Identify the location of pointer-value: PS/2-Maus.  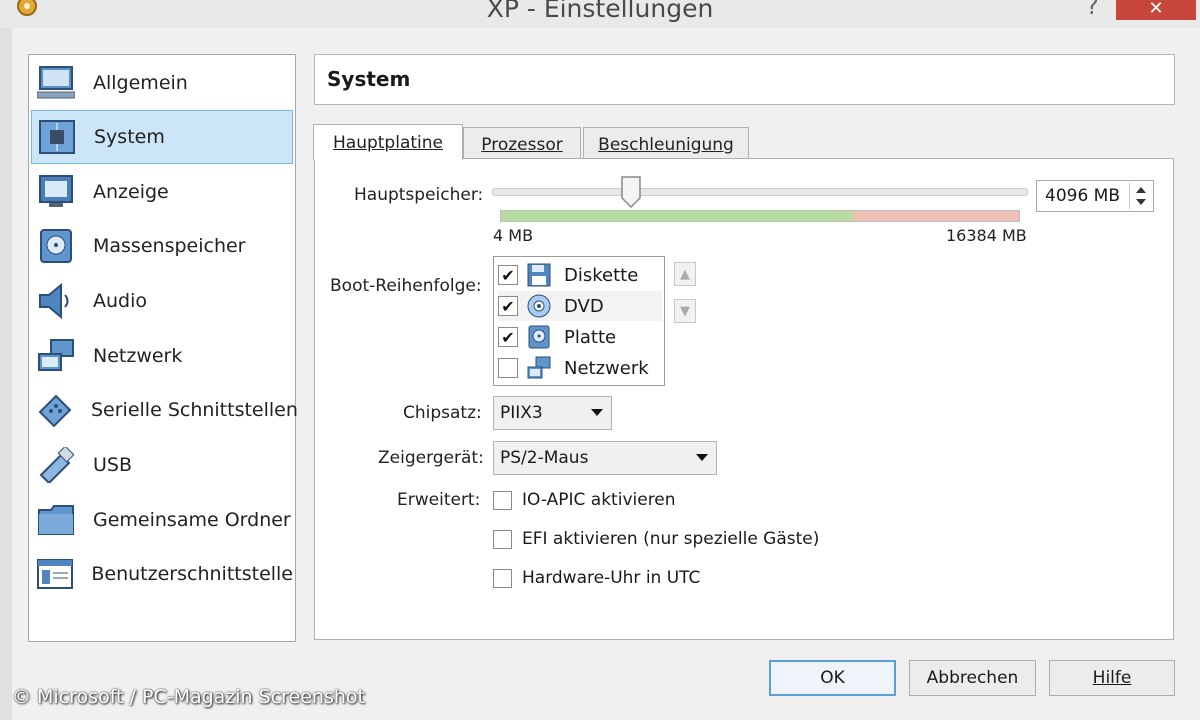
(544, 458).